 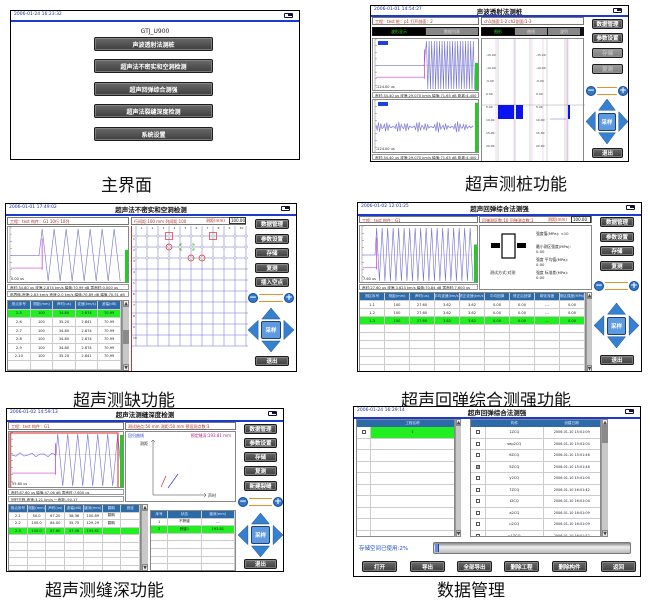 I want to click on table-row: 2-8 100 34.80 2.874 70.99, so click(x=64, y=339).